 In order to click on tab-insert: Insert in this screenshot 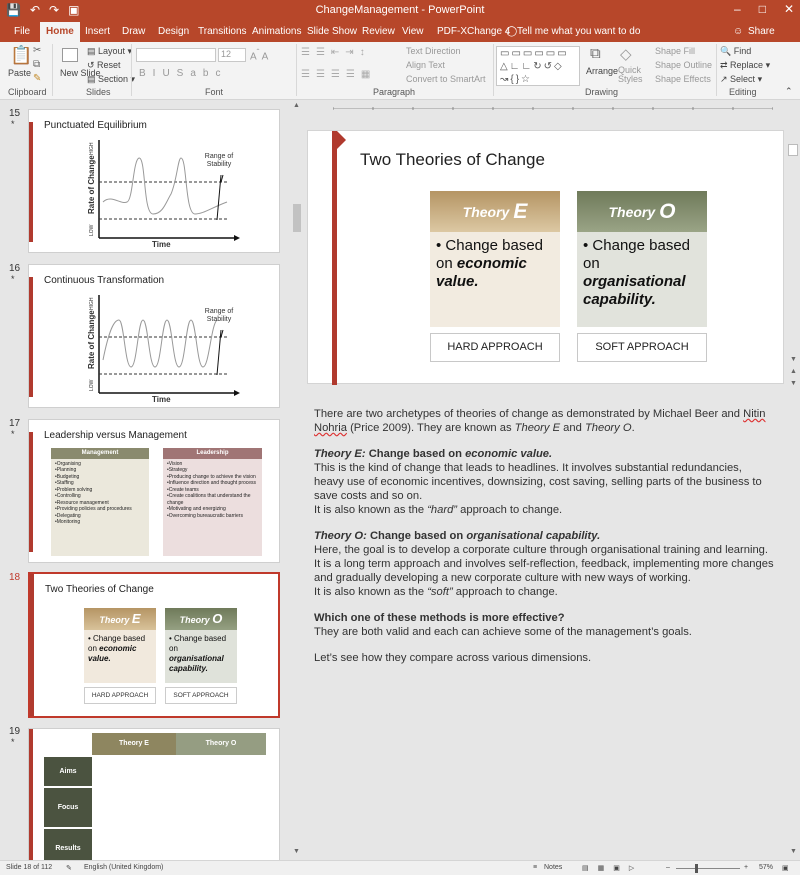, I will do `click(97, 31)`.